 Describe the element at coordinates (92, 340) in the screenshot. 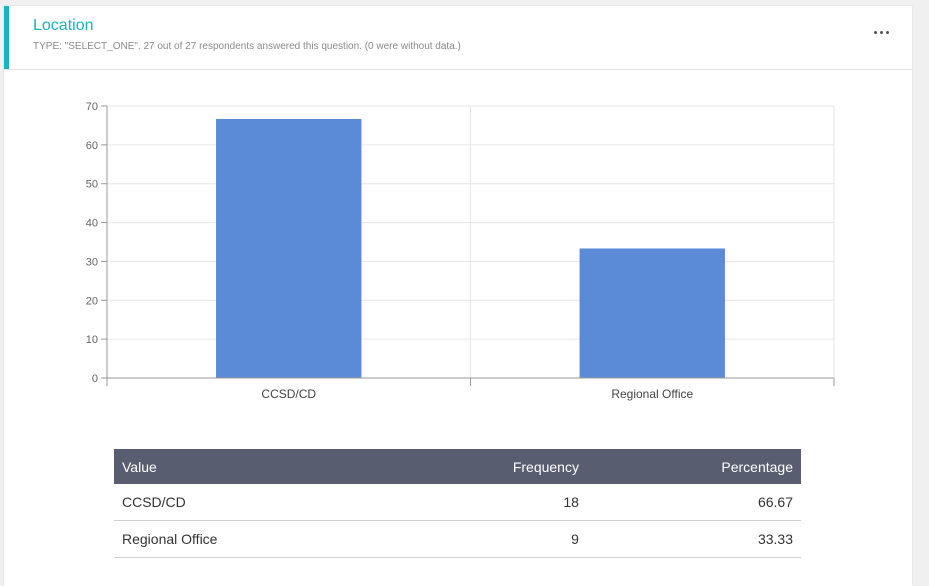

I see `y-tick-label: 10` at that location.